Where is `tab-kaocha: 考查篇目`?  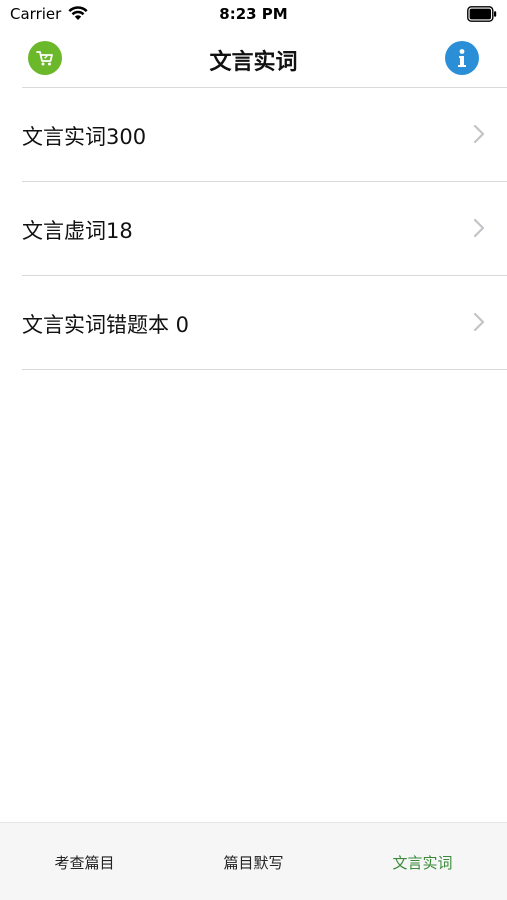
tab-kaocha: 考查篇目 is located at coordinates (84, 861).